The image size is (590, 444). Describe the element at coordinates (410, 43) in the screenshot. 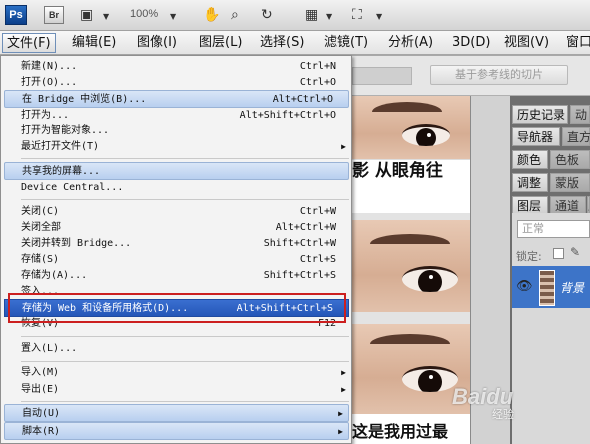

I see `menu-analysis: 分析(A)` at that location.